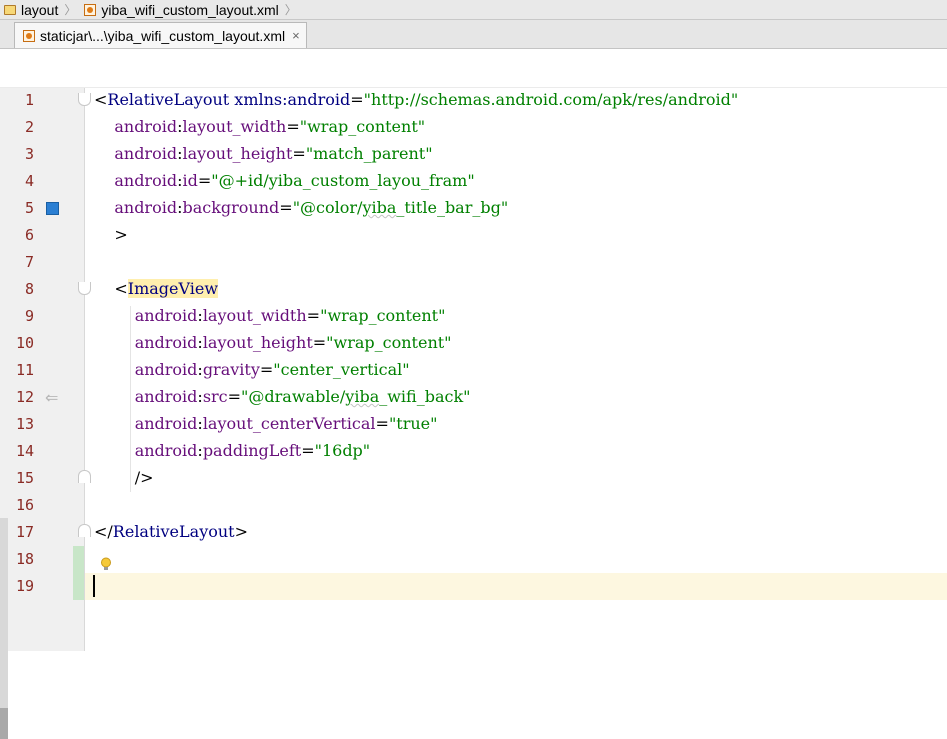  I want to click on line-number: 1, so click(29, 100).